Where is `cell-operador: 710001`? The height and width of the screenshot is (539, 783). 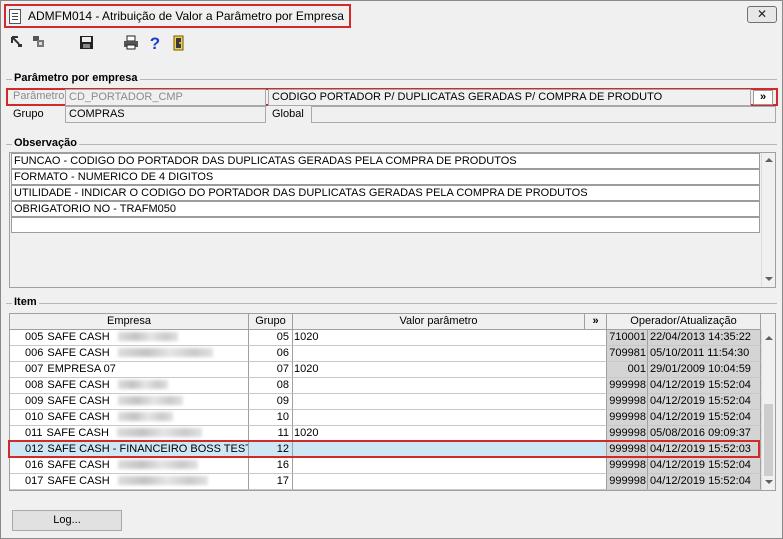 cell-operador: 710001 is located at coordinates (627, 338).